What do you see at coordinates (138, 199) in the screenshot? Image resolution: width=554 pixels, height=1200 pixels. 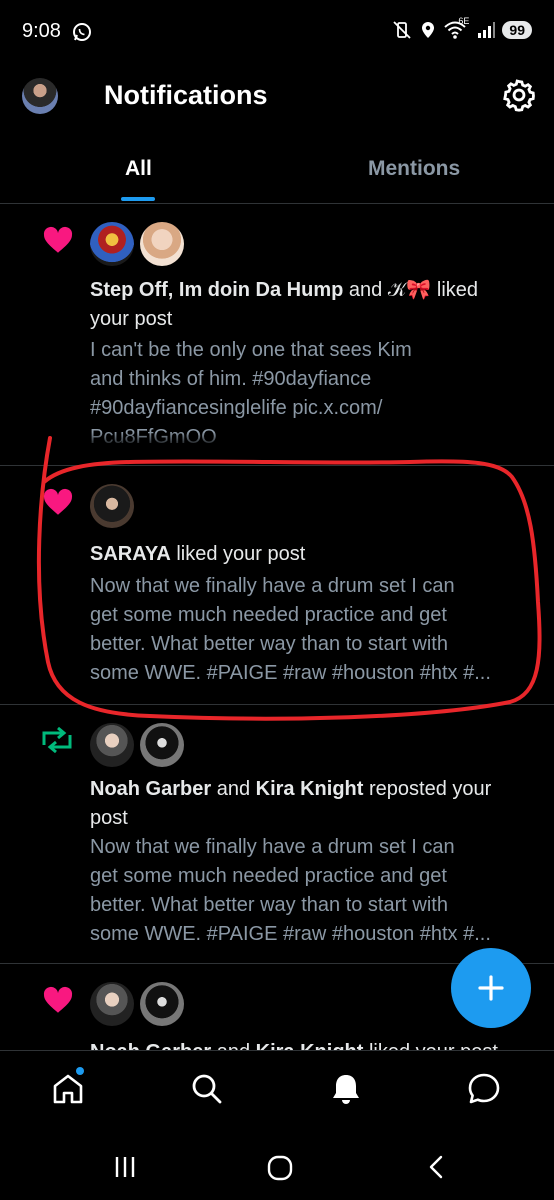 I see `active-tab-indicator` at bounding box center [138, 199].